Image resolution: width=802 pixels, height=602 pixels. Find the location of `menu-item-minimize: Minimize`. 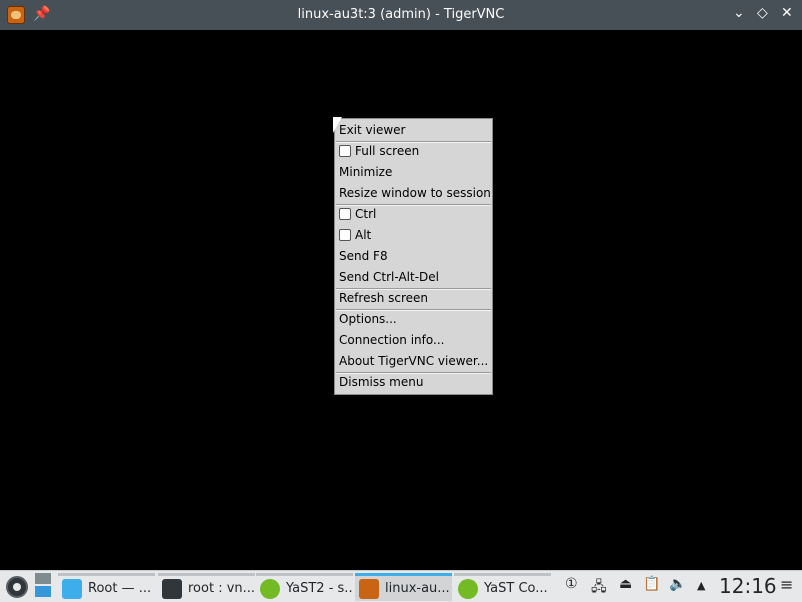

menu-item-minimize: Minimize is located at coordinates (413, 172).